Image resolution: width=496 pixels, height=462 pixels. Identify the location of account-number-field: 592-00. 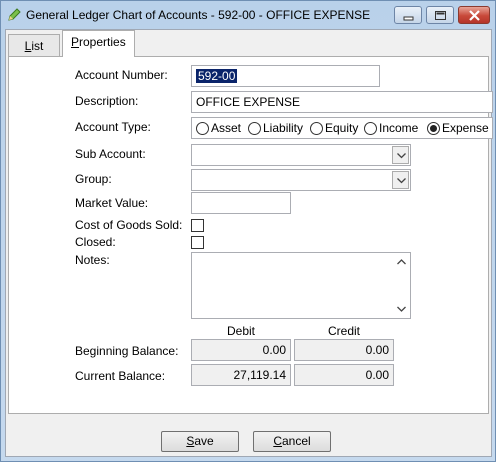
(285, 76).